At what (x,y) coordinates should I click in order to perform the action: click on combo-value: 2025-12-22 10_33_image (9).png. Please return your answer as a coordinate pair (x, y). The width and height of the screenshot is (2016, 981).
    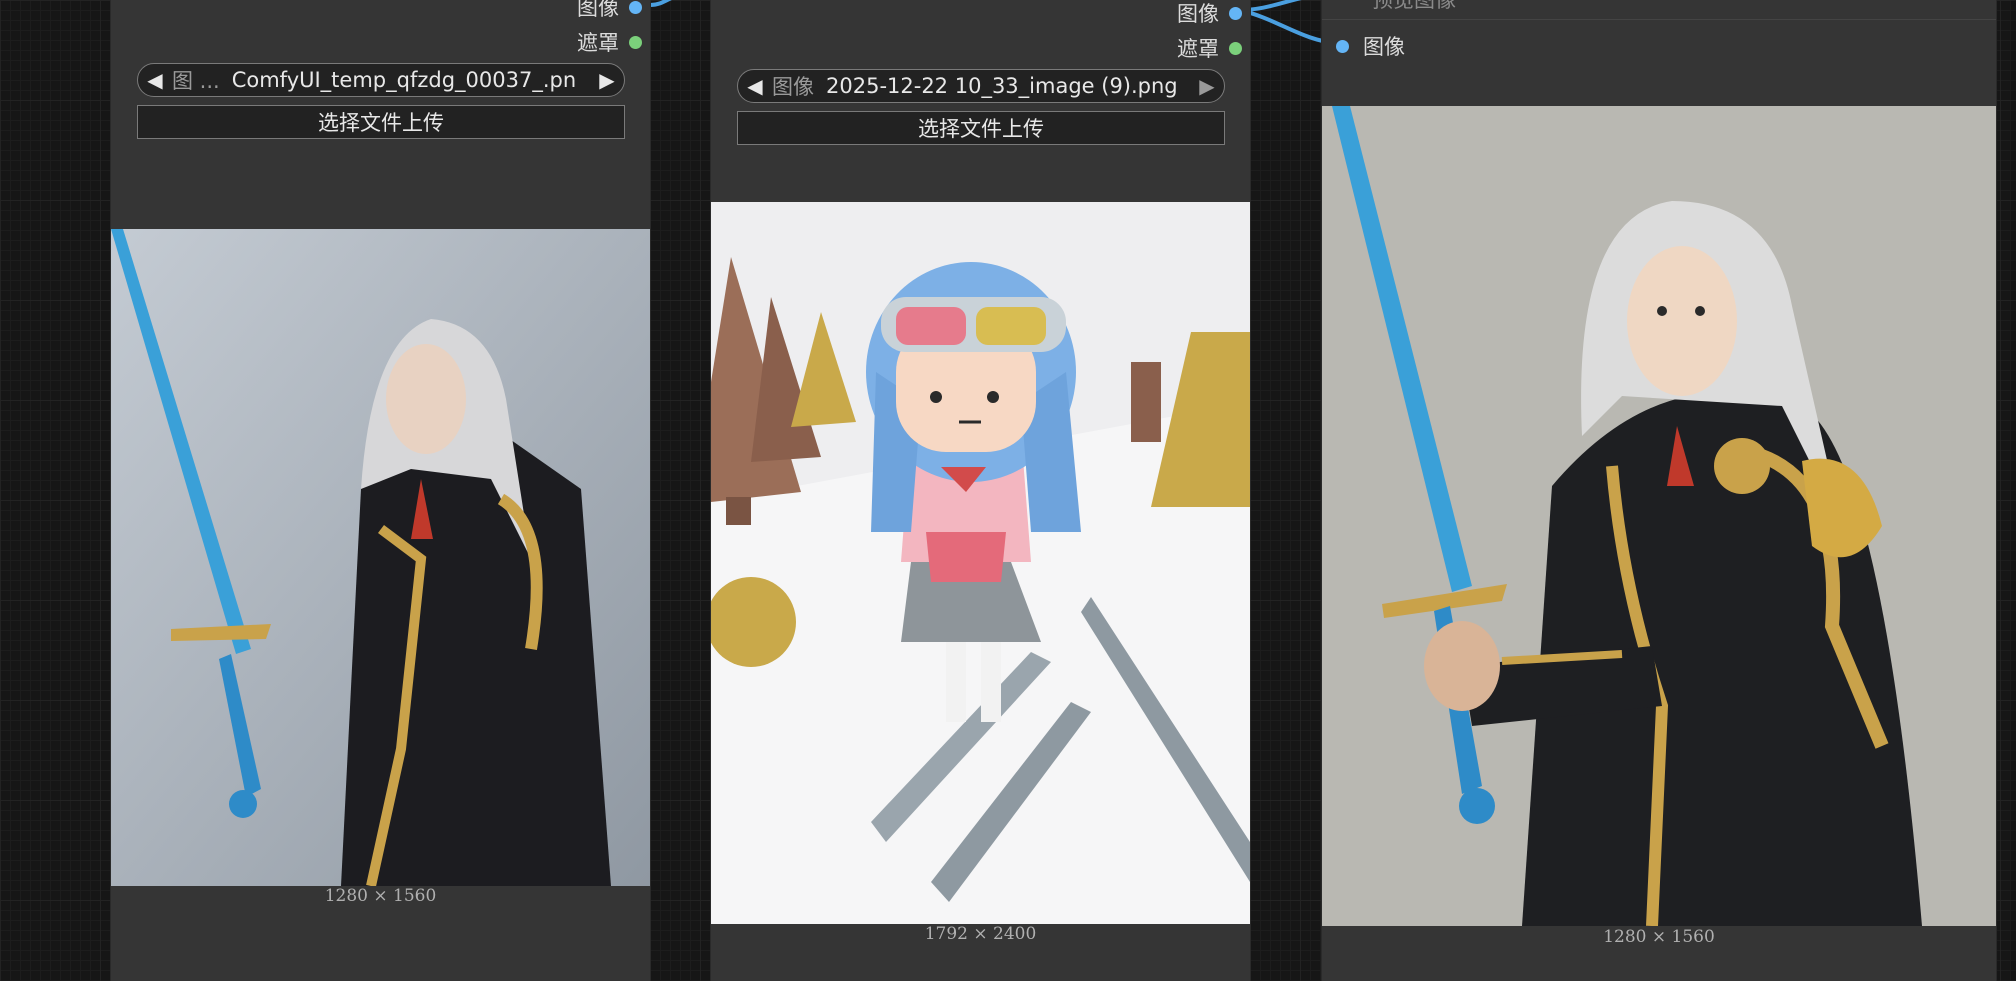
    Looking at the image, I should click on (1001, 86).